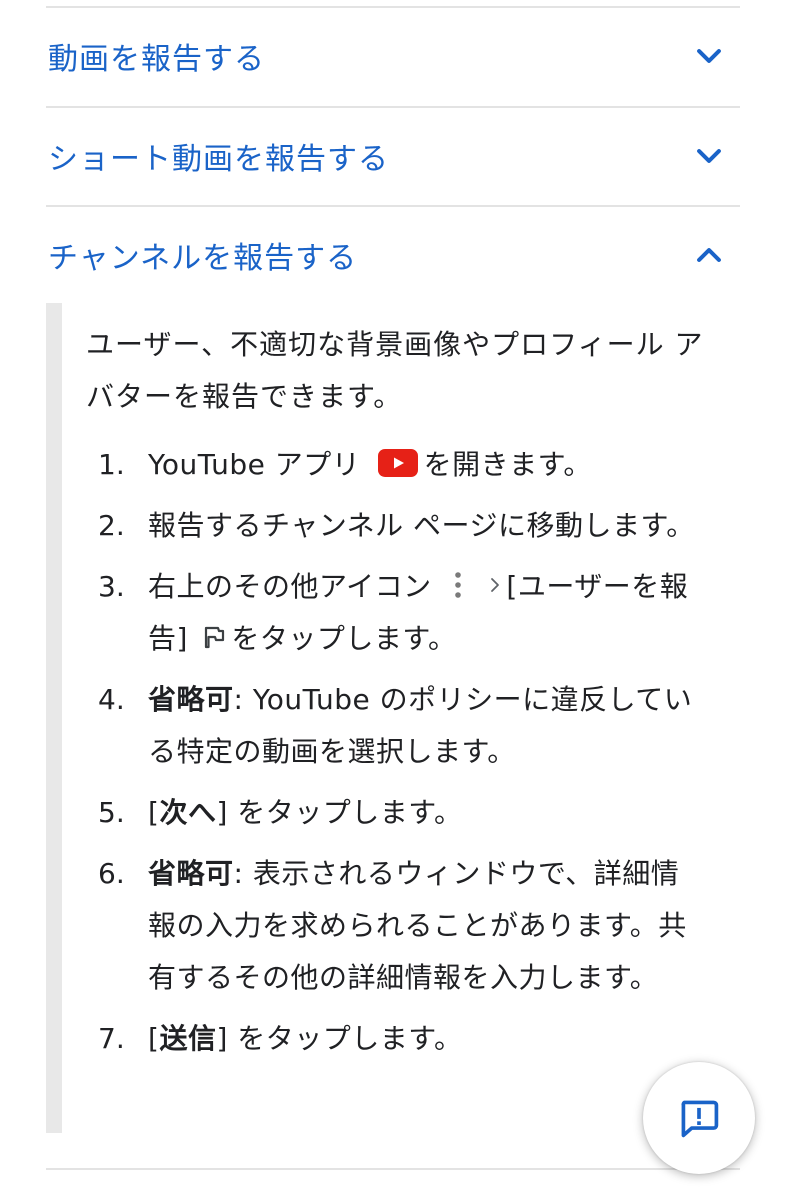  Describe the element at coordinates (458, 585) in the screenshot. I see `more-vert-icon` at that location.